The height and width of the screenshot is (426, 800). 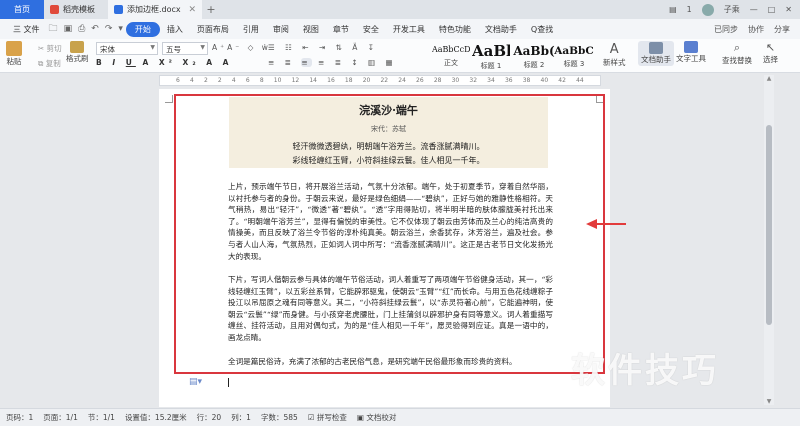 What do you see at coordinates (366, 80) in the screenshot?
I see `ruler-tick-label: 20` at bounding box center [366, 80].